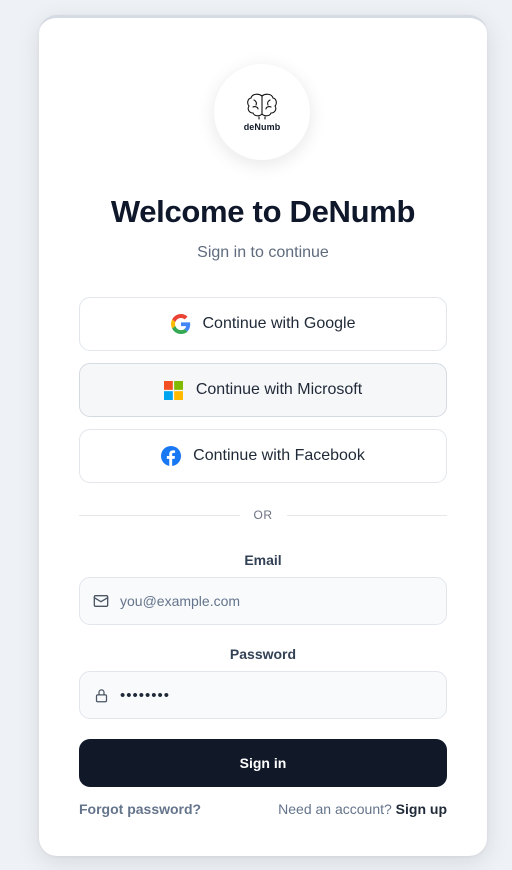  What do you see at coordinates (145, 695) in the screenshot?
I see `password-value: ••••••••` at bounding box center [145, 695].